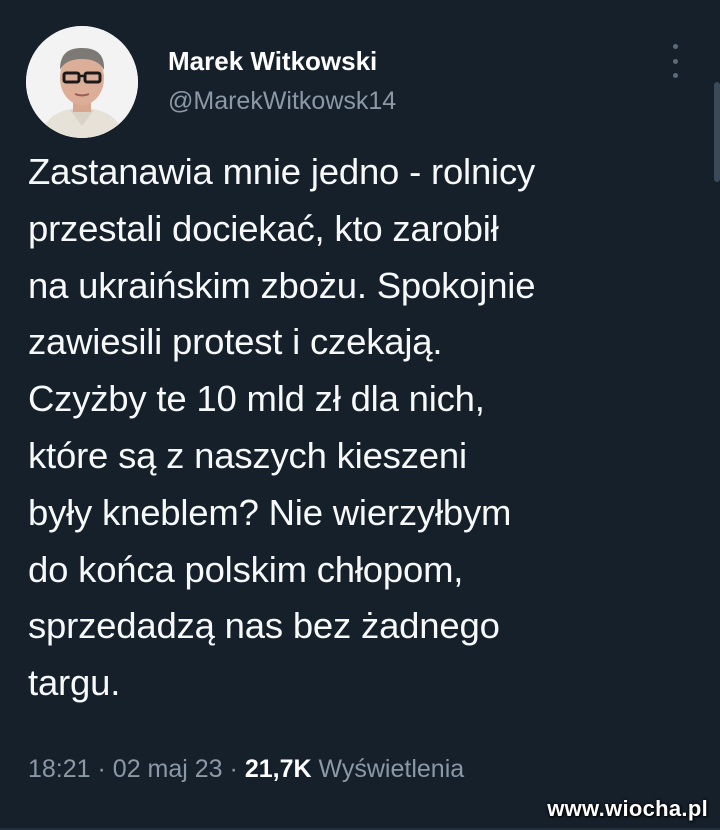 The width and height of the screenshot is (720, 830). I want to click on more-vertical-icon, so click(675, 61).